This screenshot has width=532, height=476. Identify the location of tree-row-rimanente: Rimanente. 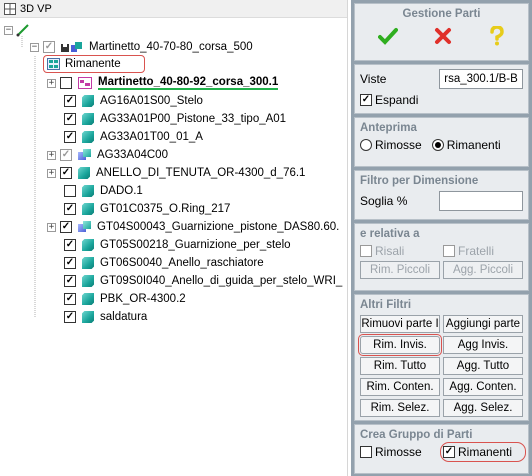
(84, 64).